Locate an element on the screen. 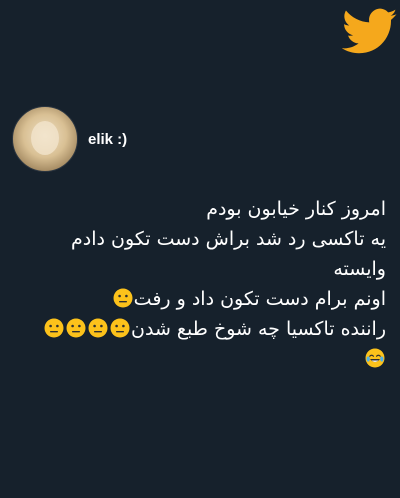  tweet-line: یه تاکسی رد شد براش دست تکون دادم is located at coordinates (228, 239).